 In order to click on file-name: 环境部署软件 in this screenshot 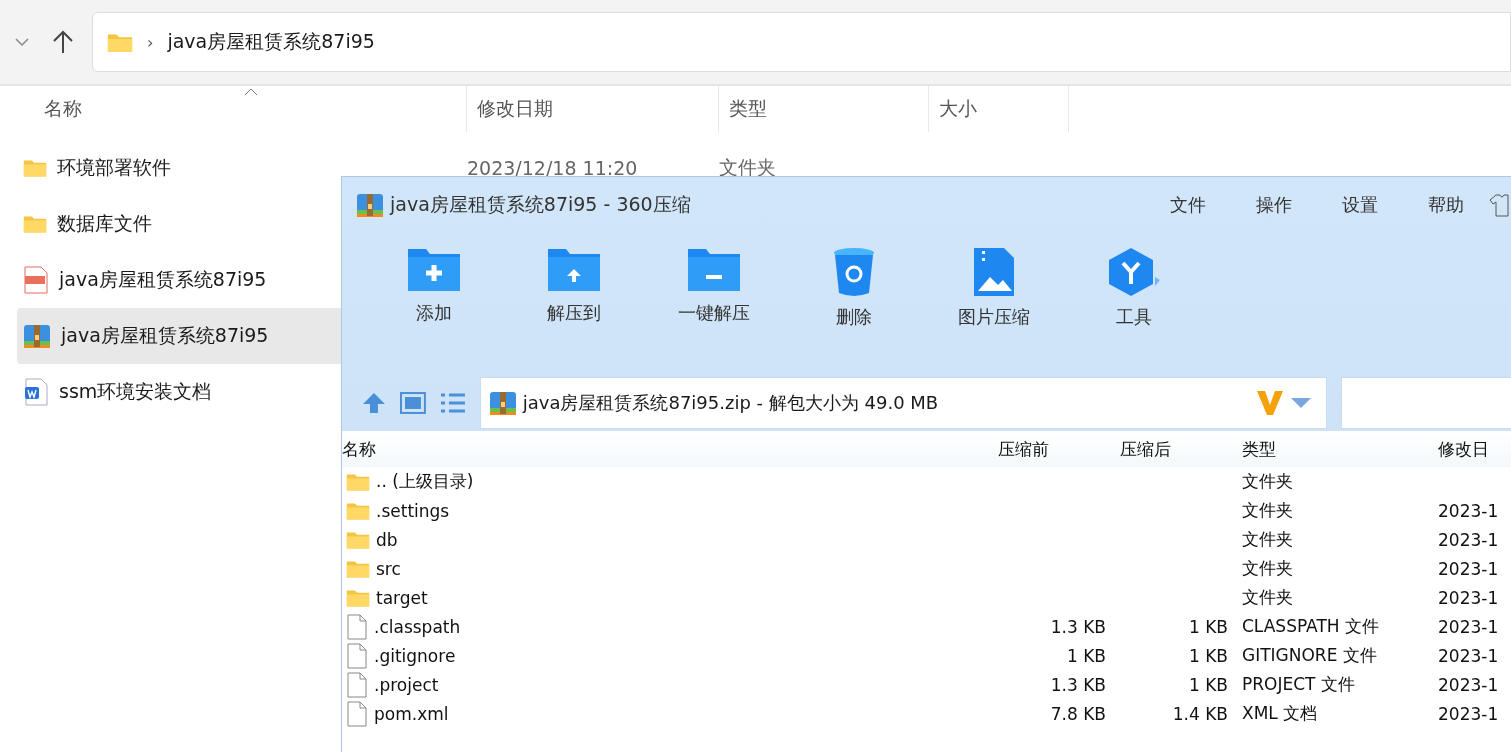, I will do `click(114, 167)`.